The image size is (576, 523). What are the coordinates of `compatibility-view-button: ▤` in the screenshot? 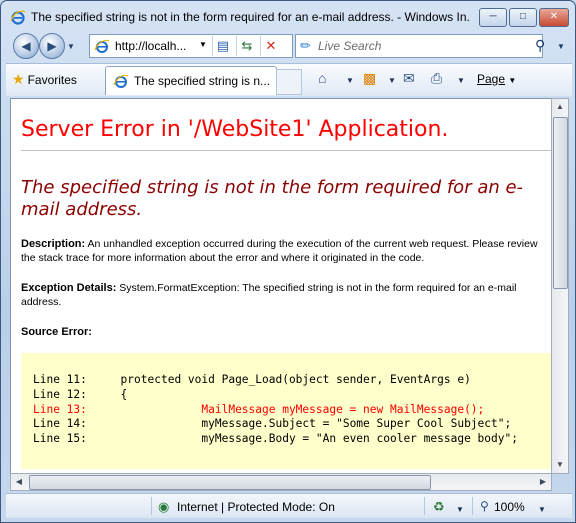 It's located at (222, 46).